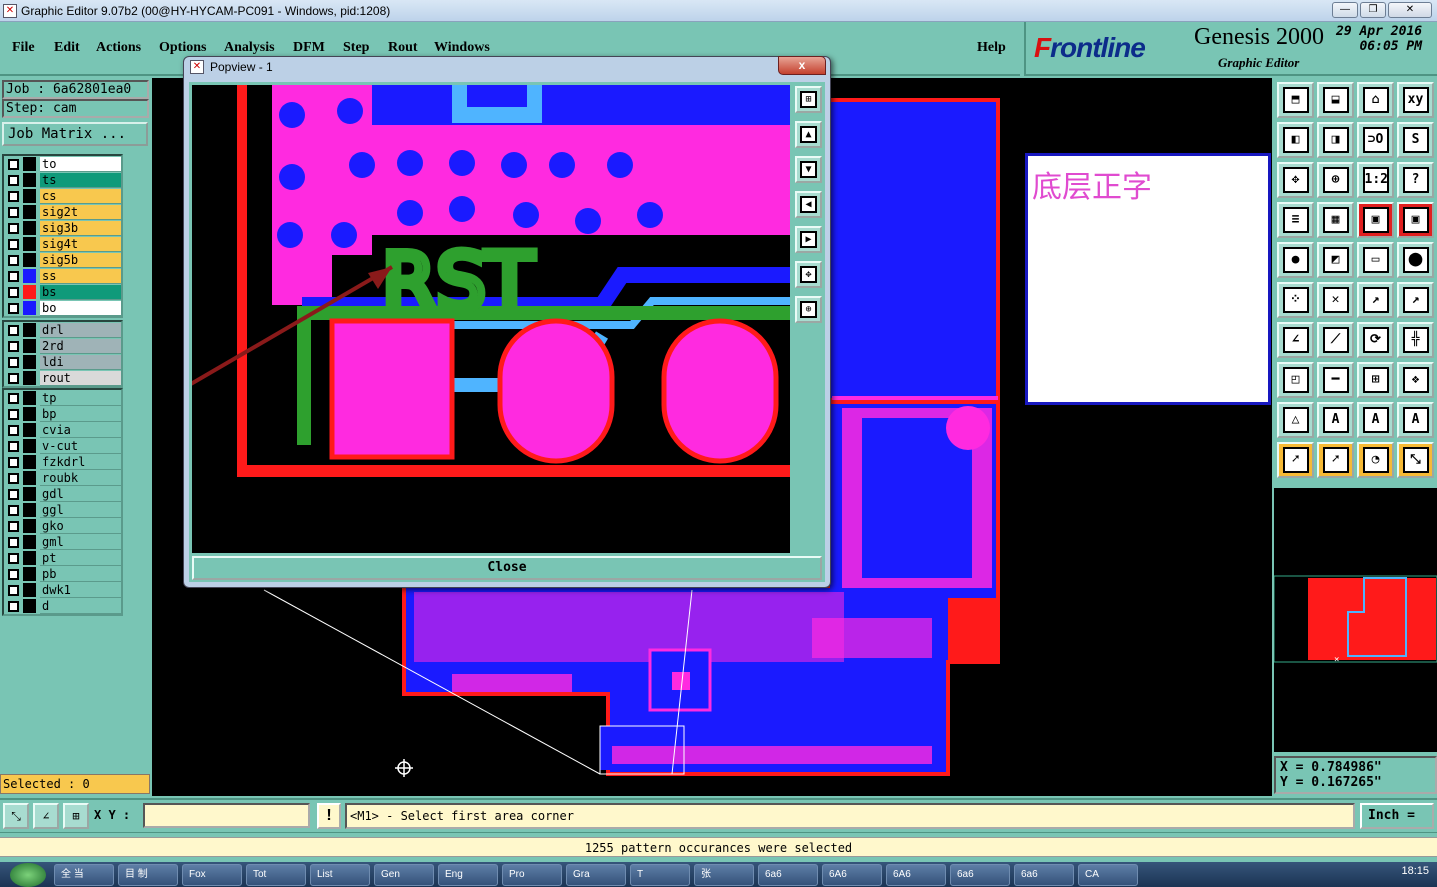 This screenshot has width=1437, height=887. What do you see at coordinates (356, 48) in the screenshot?
I see `menu-step: Step` at bounding box center [356, 48].